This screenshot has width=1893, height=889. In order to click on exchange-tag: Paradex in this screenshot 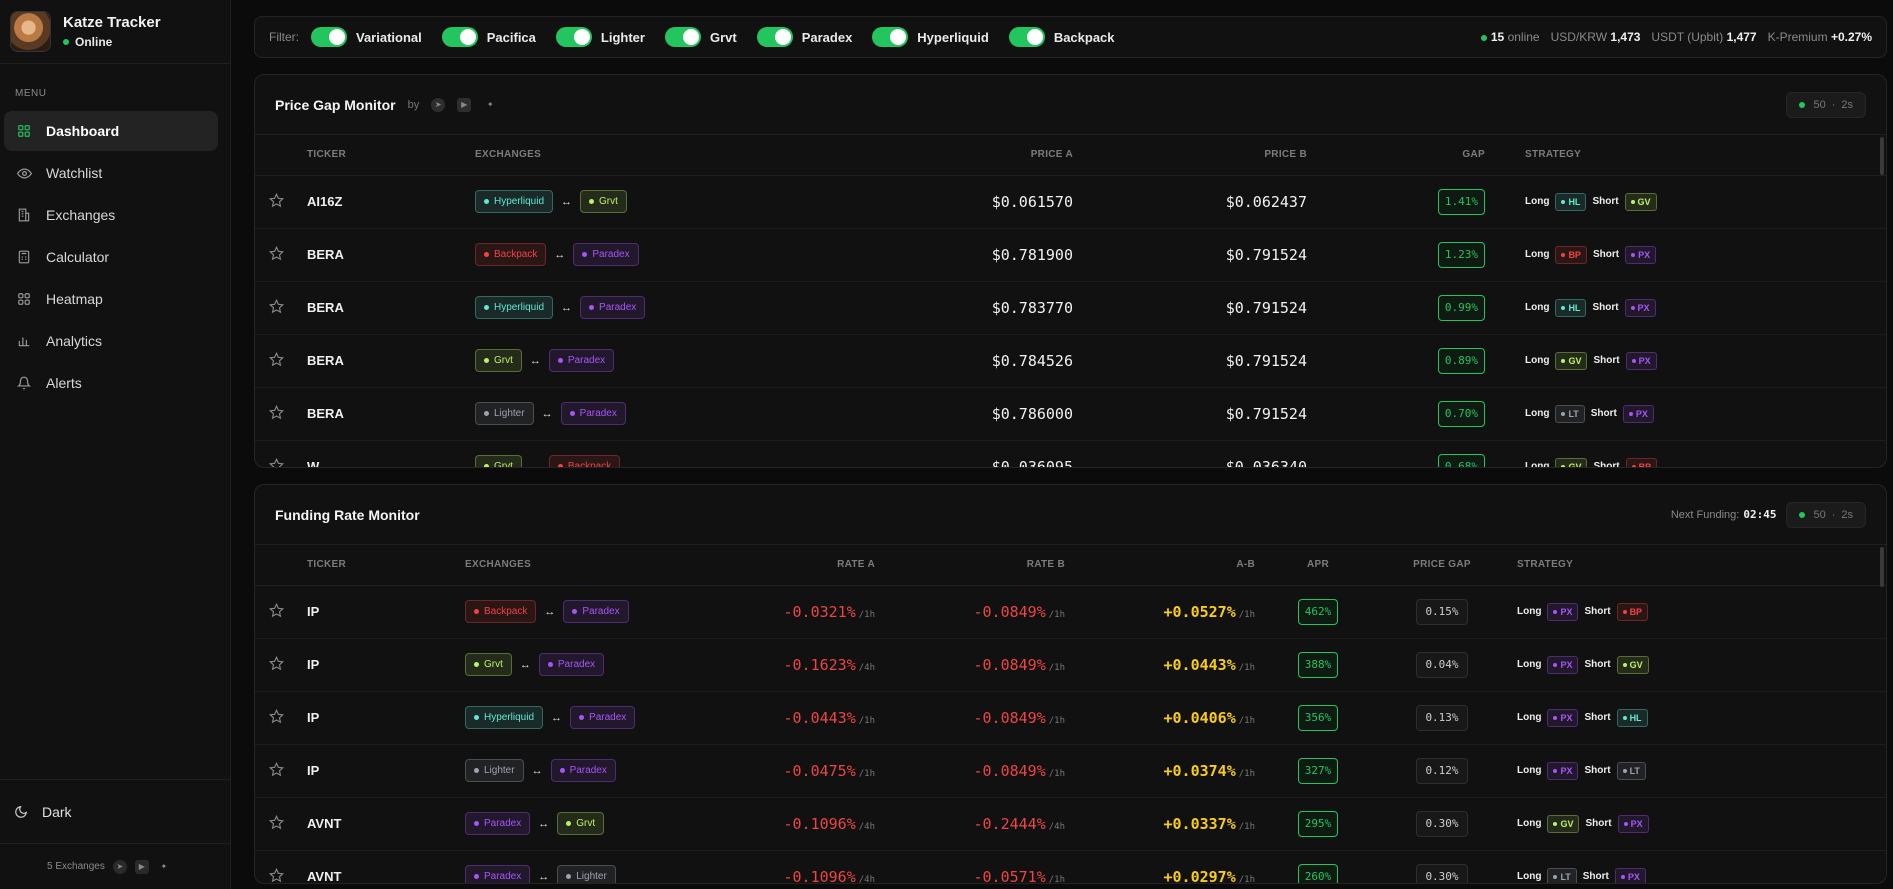, I will do `click(498, 874)`.